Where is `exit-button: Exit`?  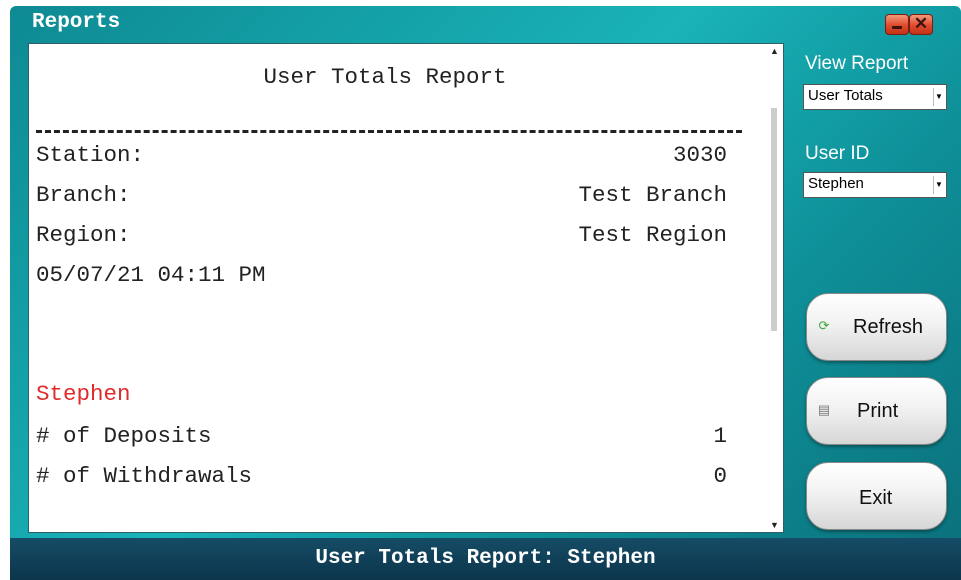
exit-button: Exit is located at coordinates (876, 496).